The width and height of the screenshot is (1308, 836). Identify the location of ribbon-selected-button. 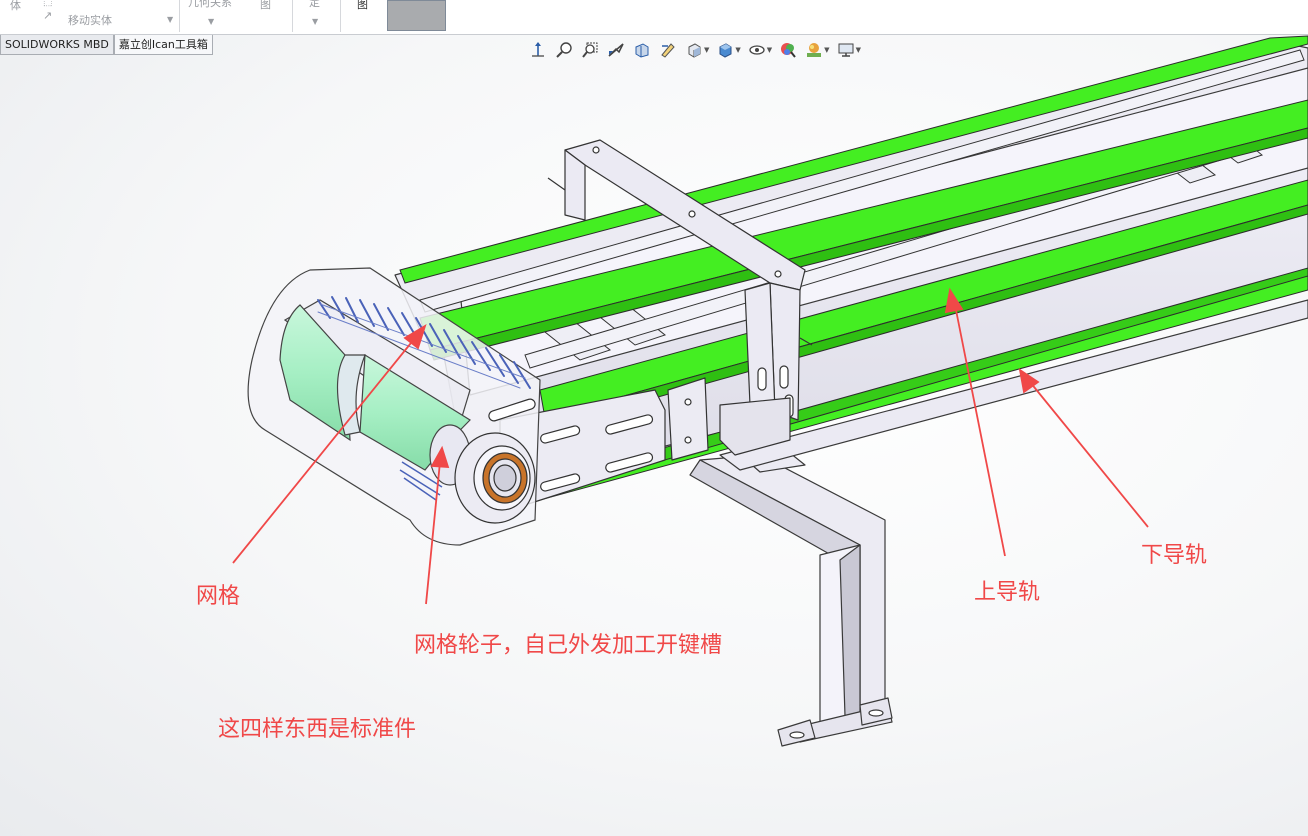
(416, 15).